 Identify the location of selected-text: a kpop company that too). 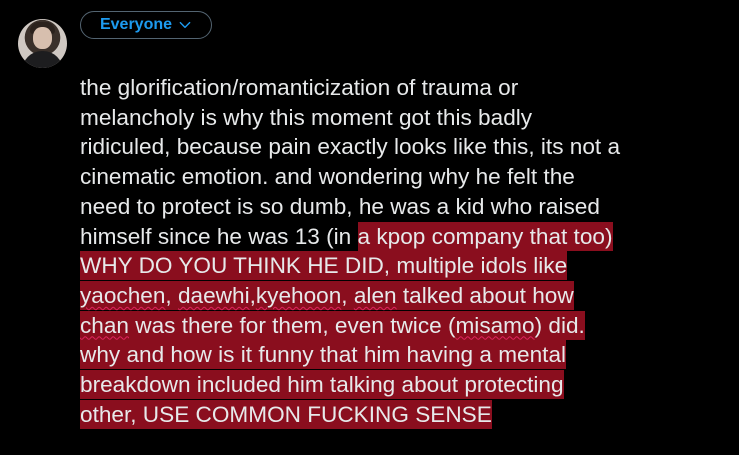
(485, 236).